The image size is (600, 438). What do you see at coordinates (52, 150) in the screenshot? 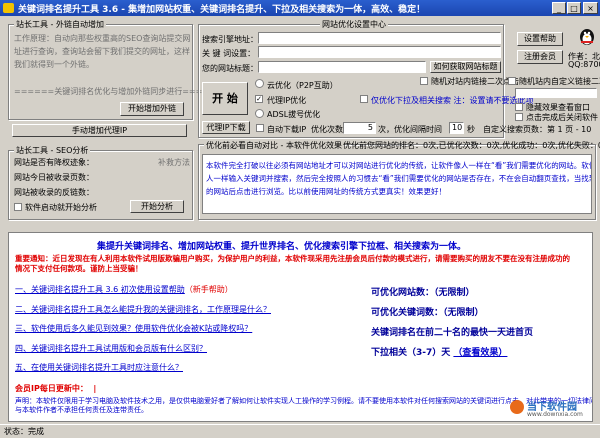
I see `seo-analysis-group-label: 站长工具 - SEO分析` at bounding box center [52, 150].